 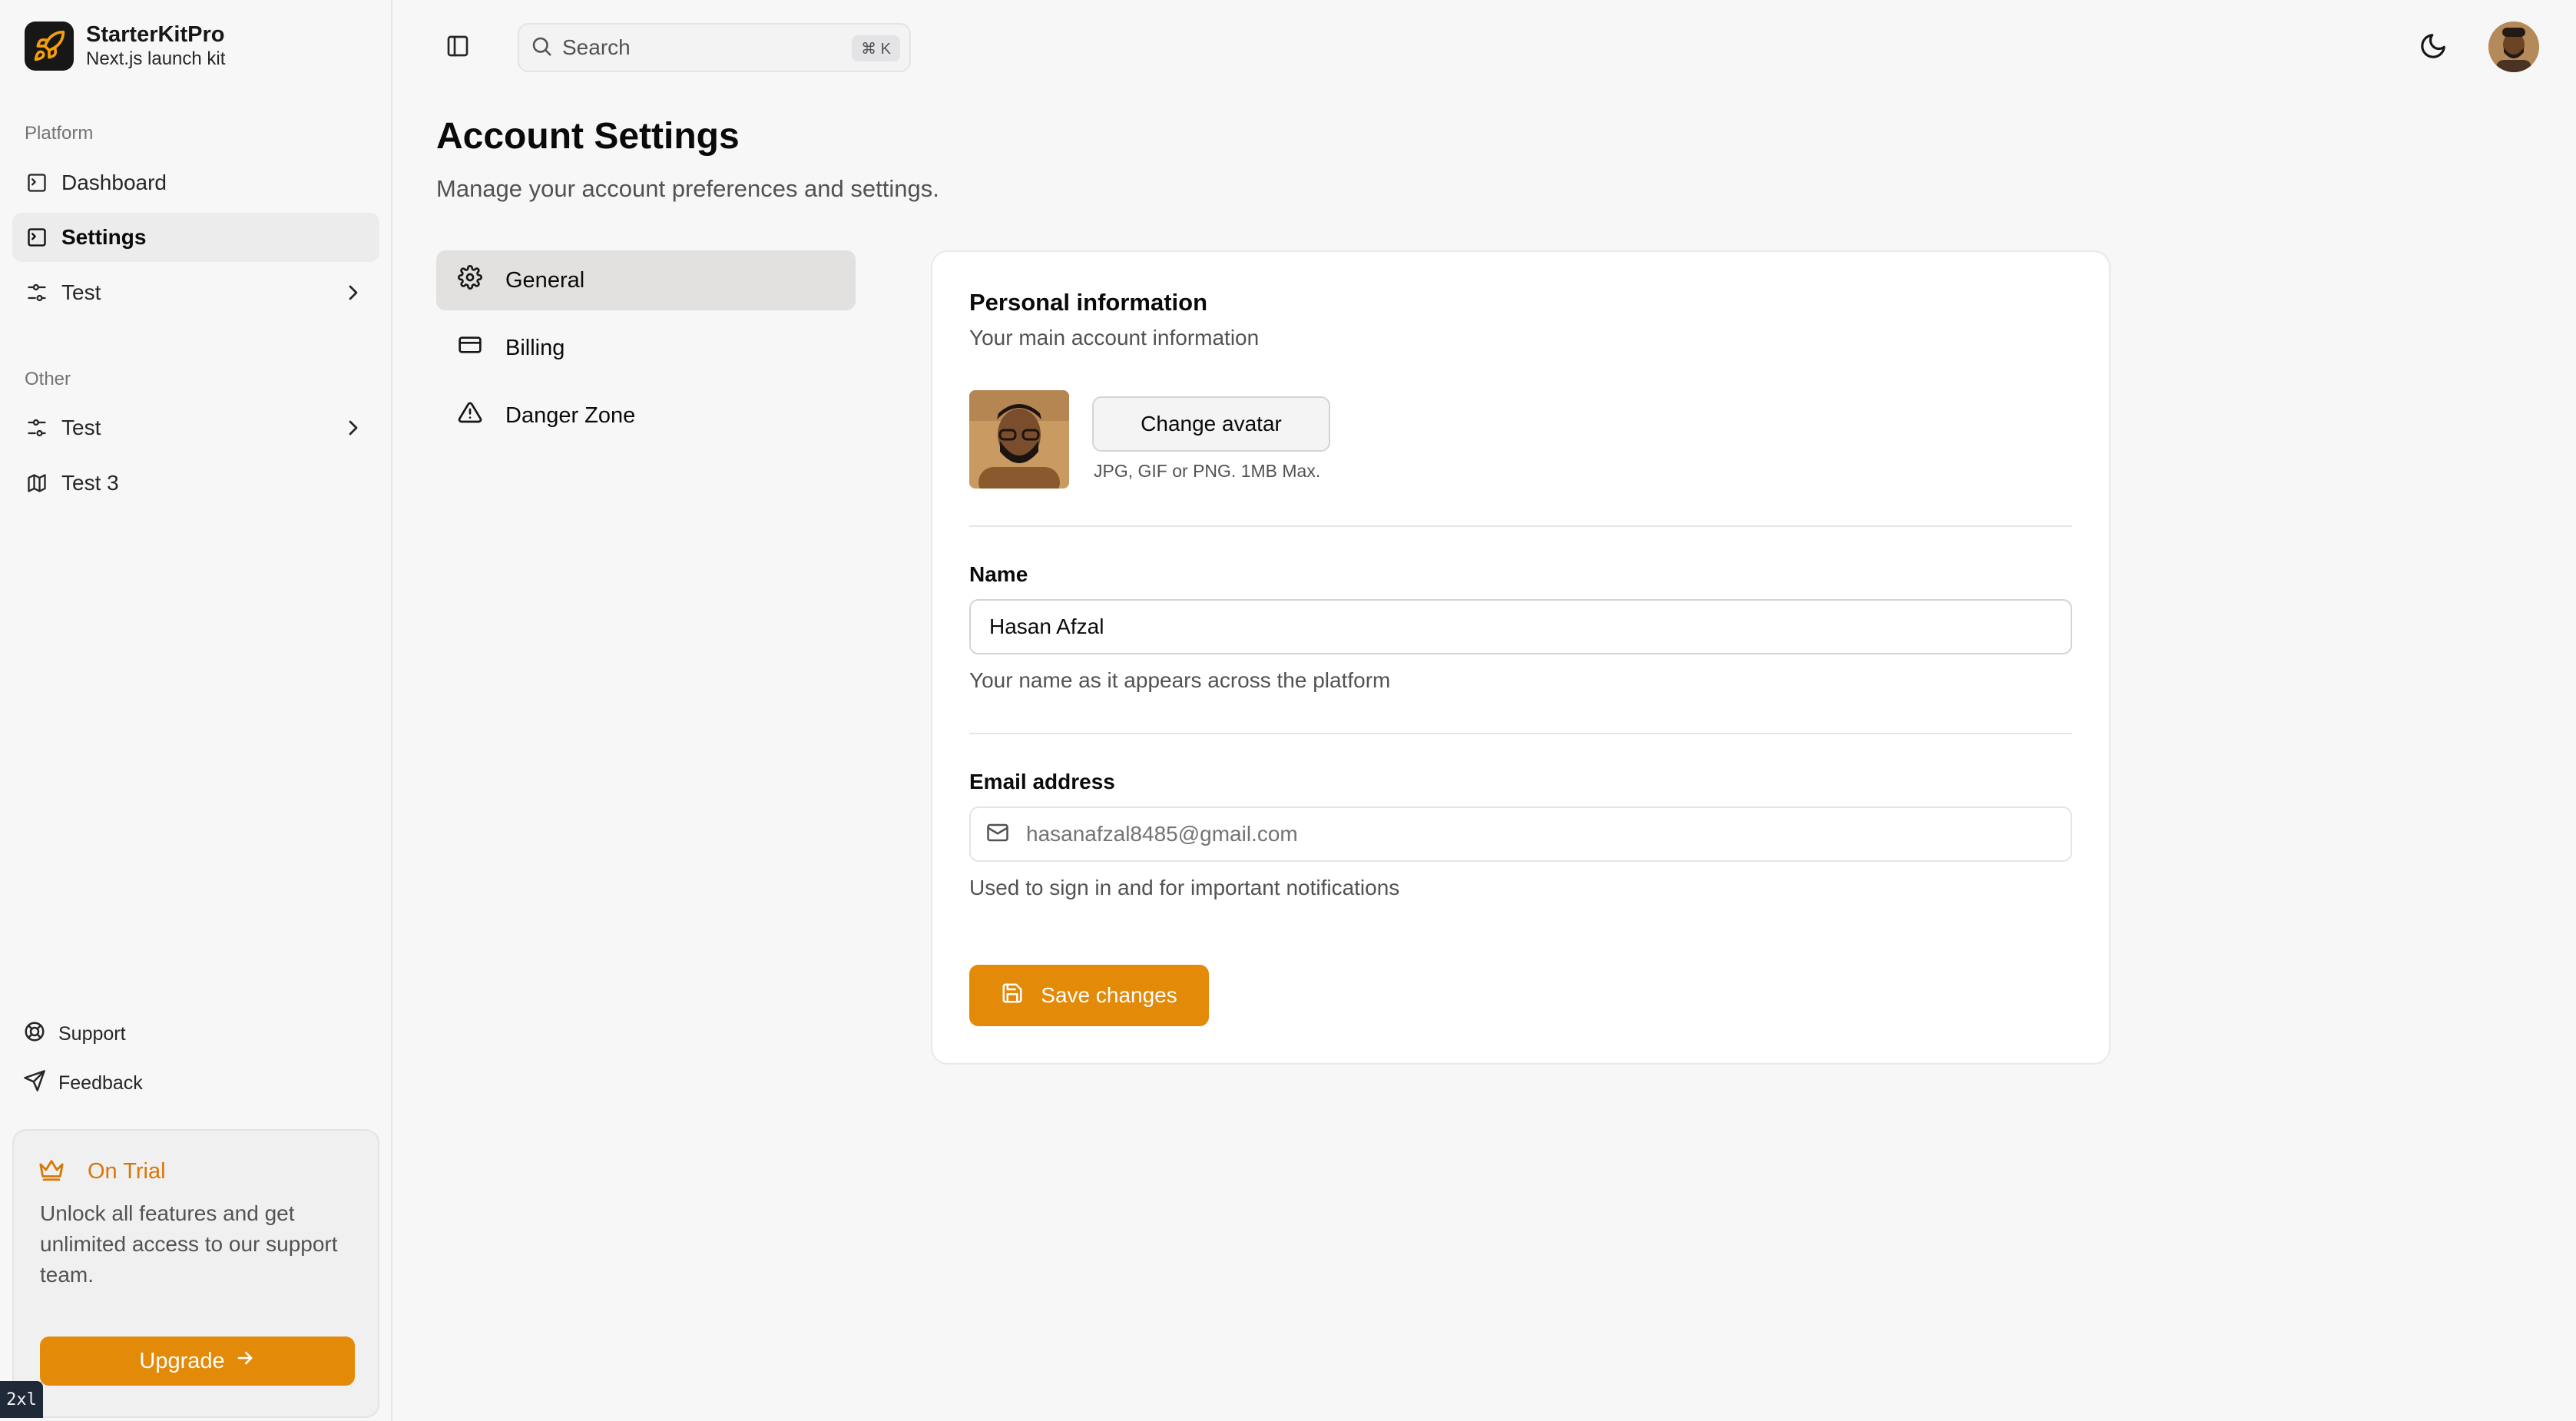 I want to click on sidebar-item-test-other: Test, so click(x=195, y=428).